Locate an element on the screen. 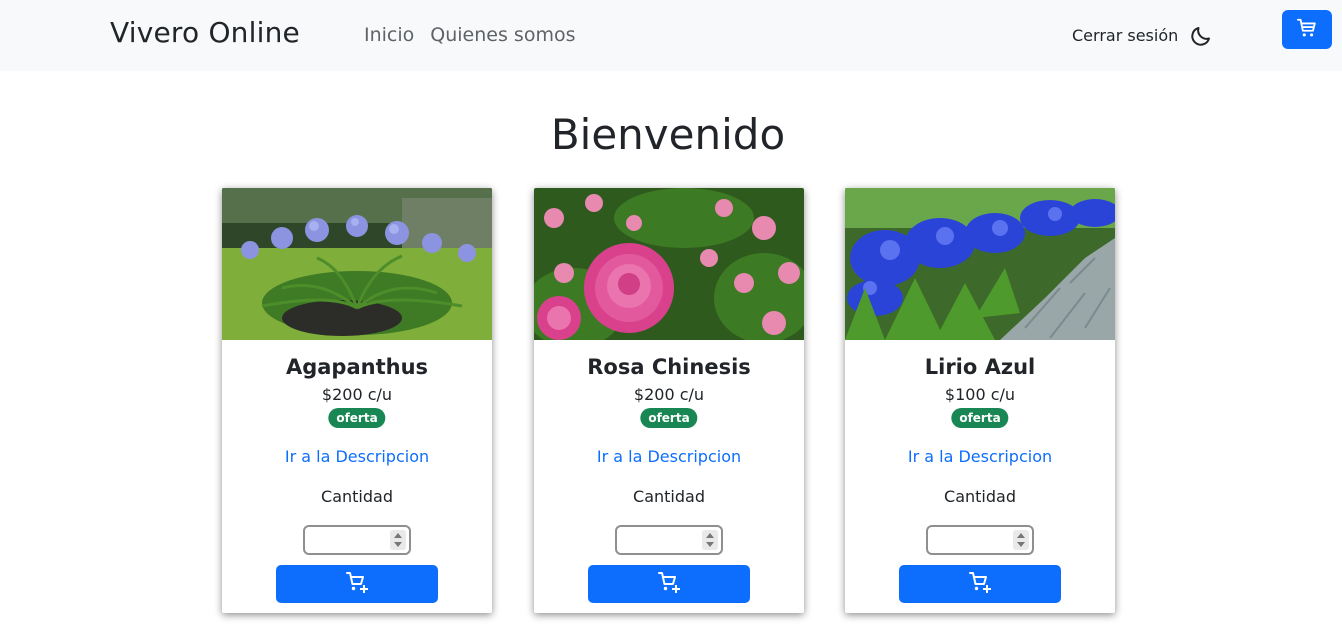  nav-link-quienes-somos: Quienes somos is located at coordinates (502, 35).